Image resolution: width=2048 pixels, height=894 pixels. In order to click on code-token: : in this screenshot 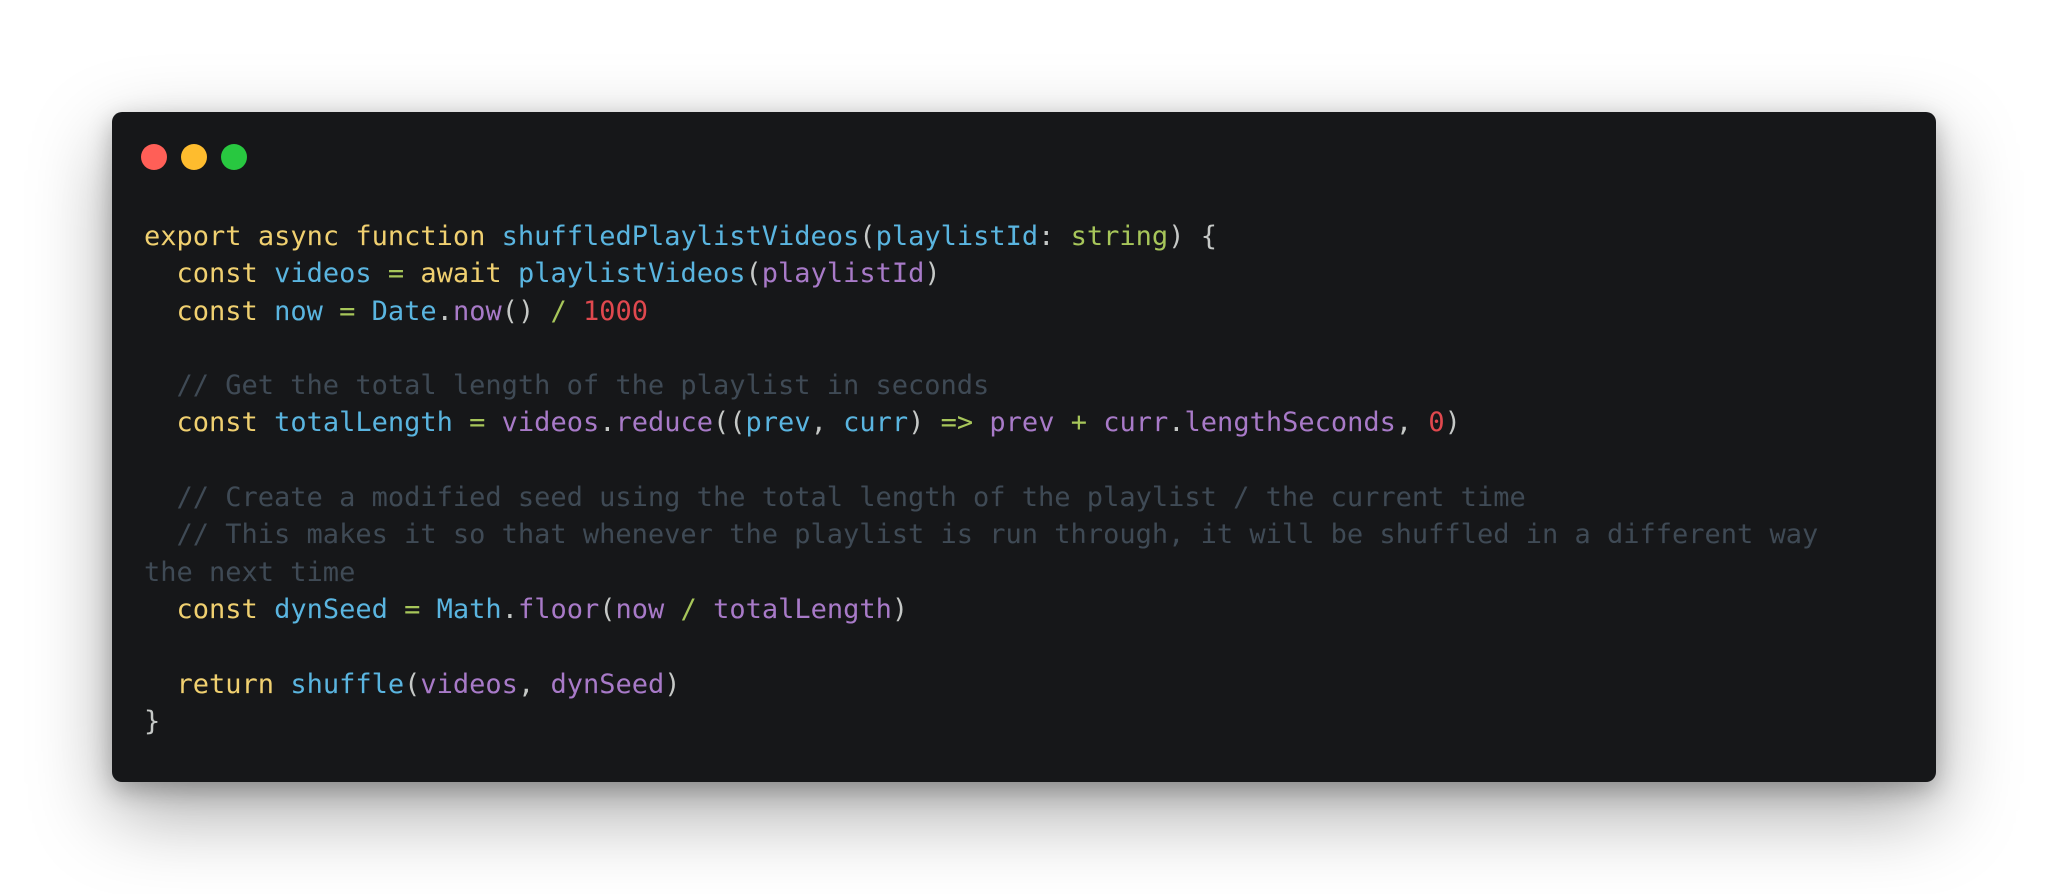, I will do `click(1054, 236)`.